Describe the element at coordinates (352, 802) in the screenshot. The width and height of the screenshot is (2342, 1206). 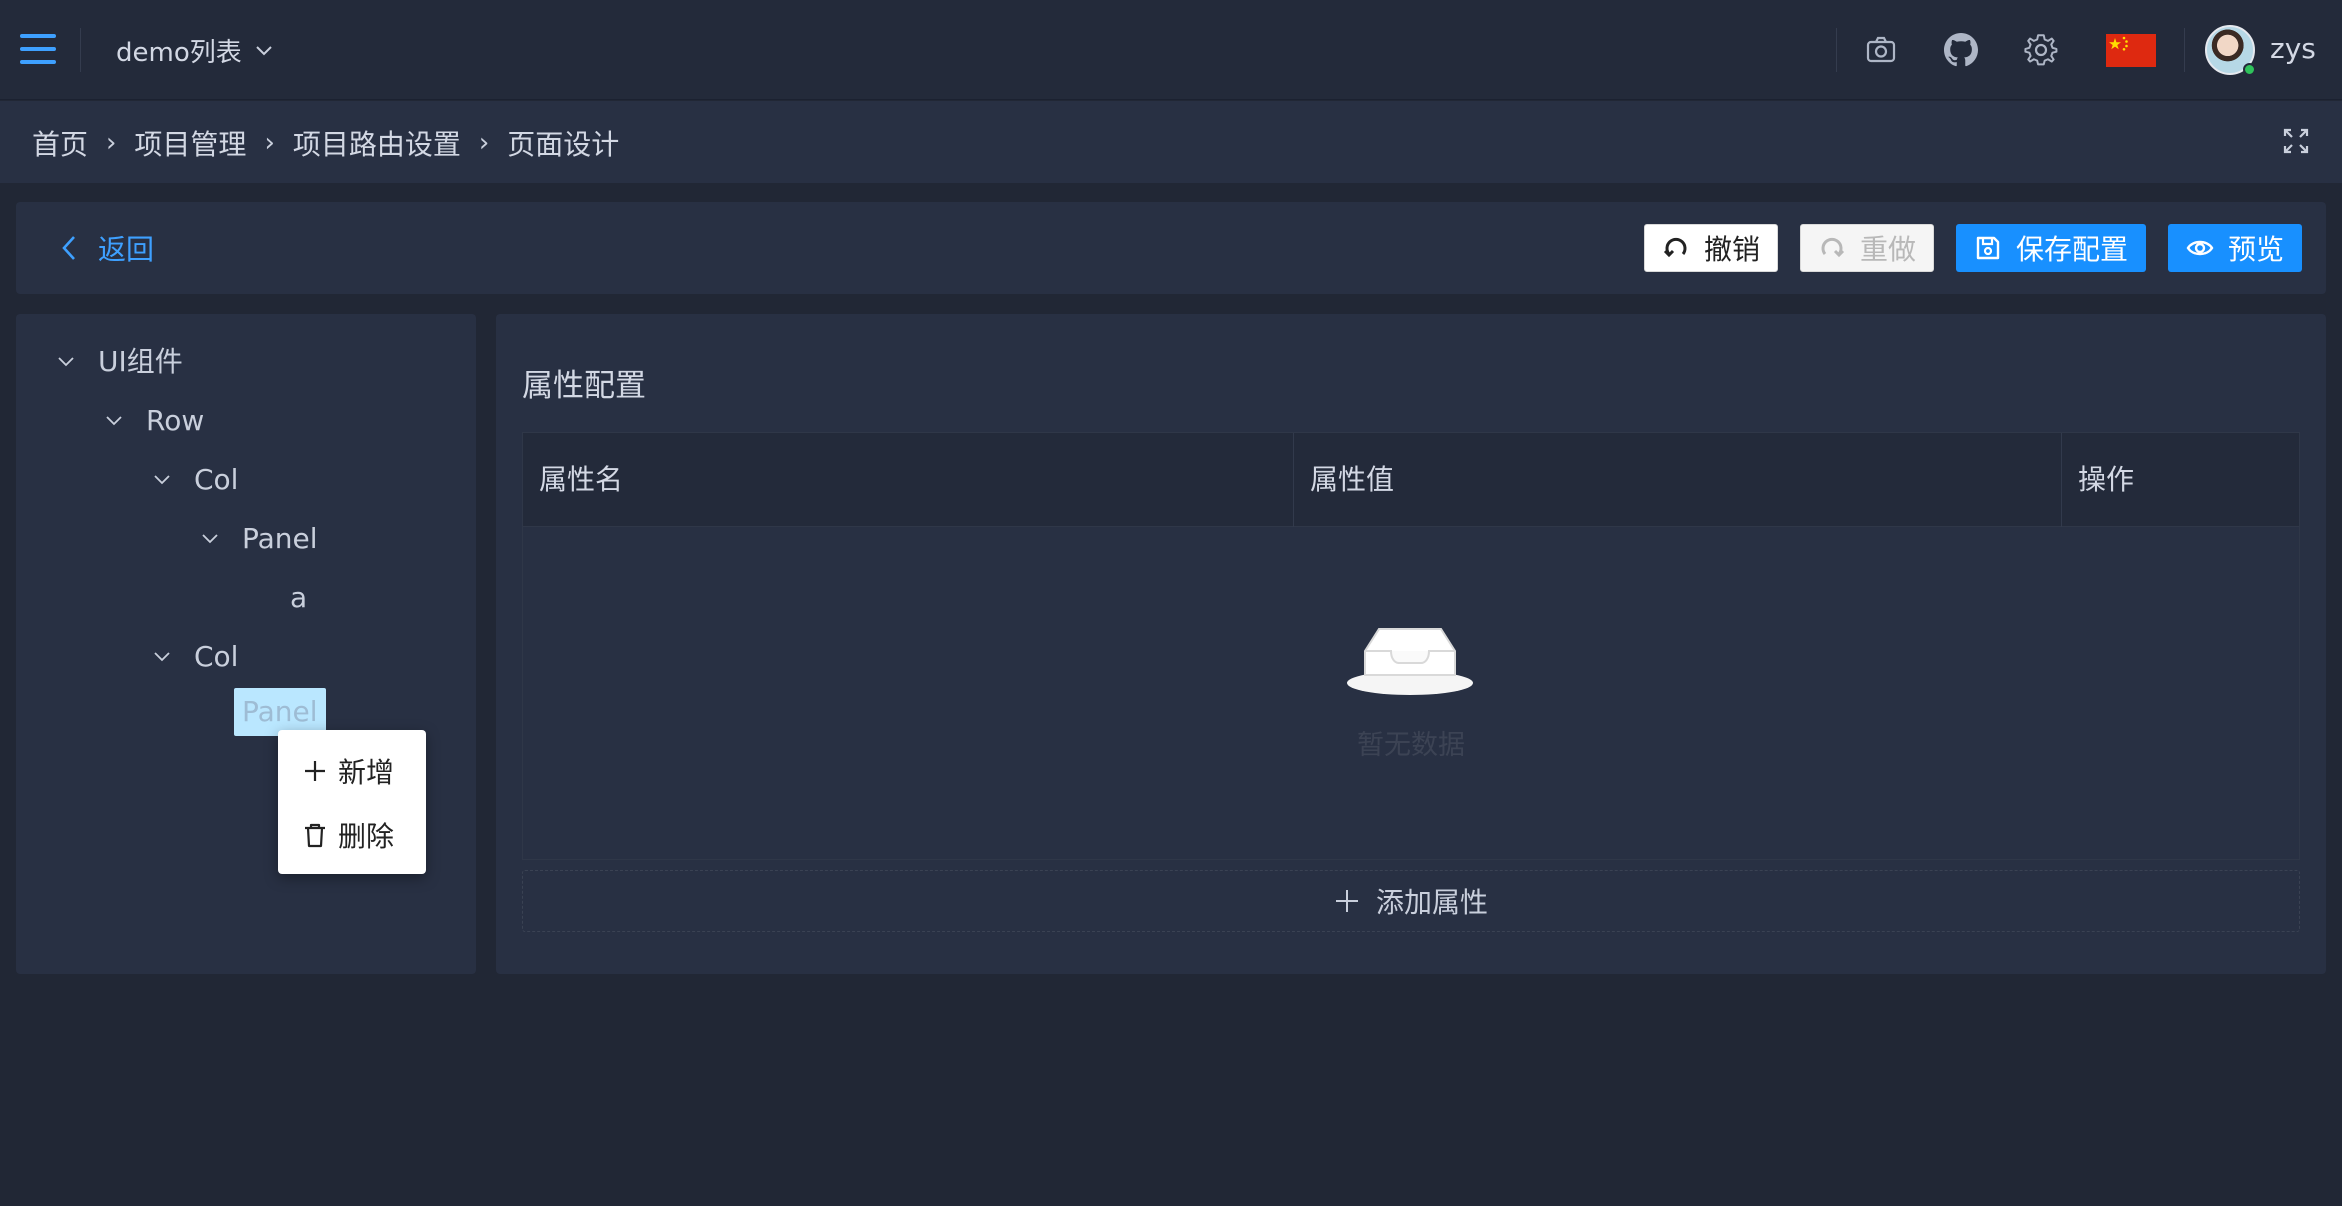
I see `context-menu: 新增 删除` at that location.